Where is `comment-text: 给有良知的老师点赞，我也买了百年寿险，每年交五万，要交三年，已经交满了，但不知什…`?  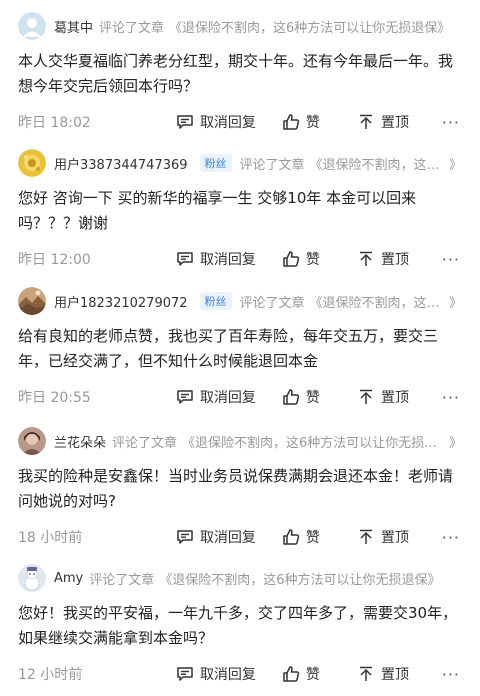 comment-text: 给有良知的老师点赞，我也买了百年寿险，每年交五万，要交三年，已经交满了，但不知什… is located at coordinates (228, 348).